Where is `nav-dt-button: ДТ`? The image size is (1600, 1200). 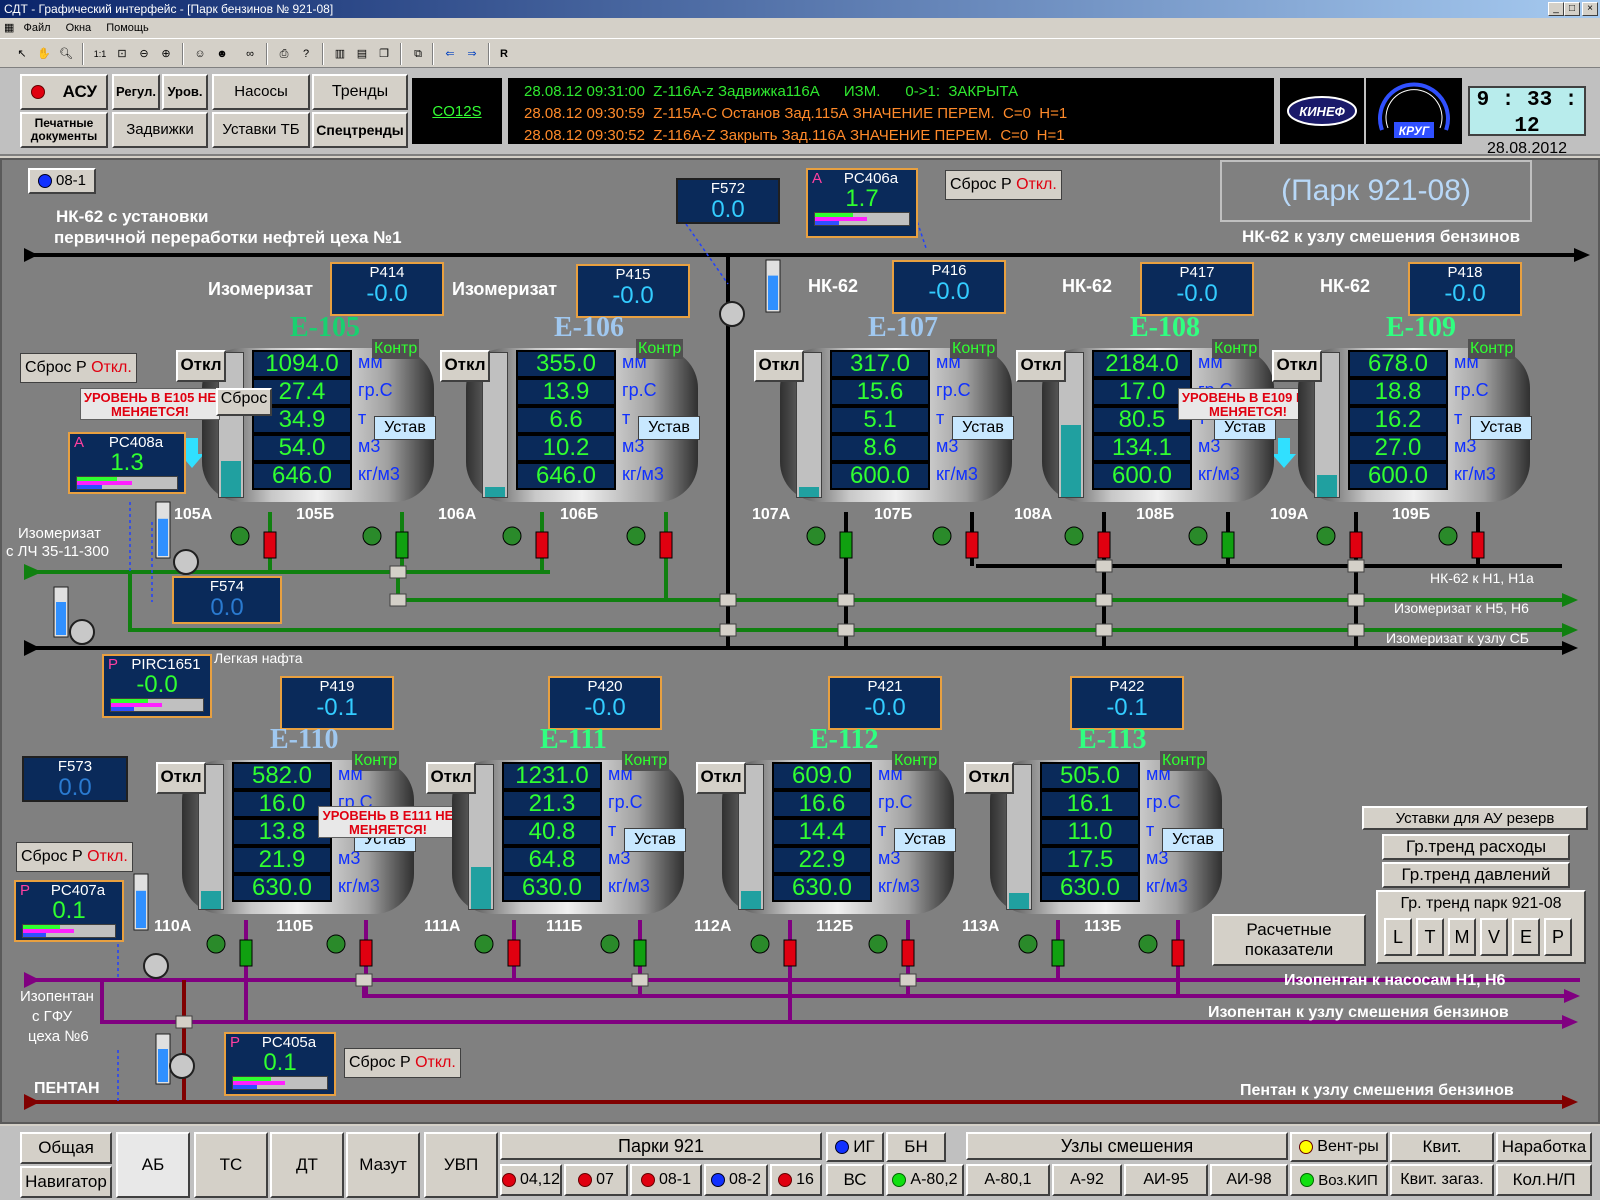
nav-dt-button: ДТ is located at coordinates (307, 1165).